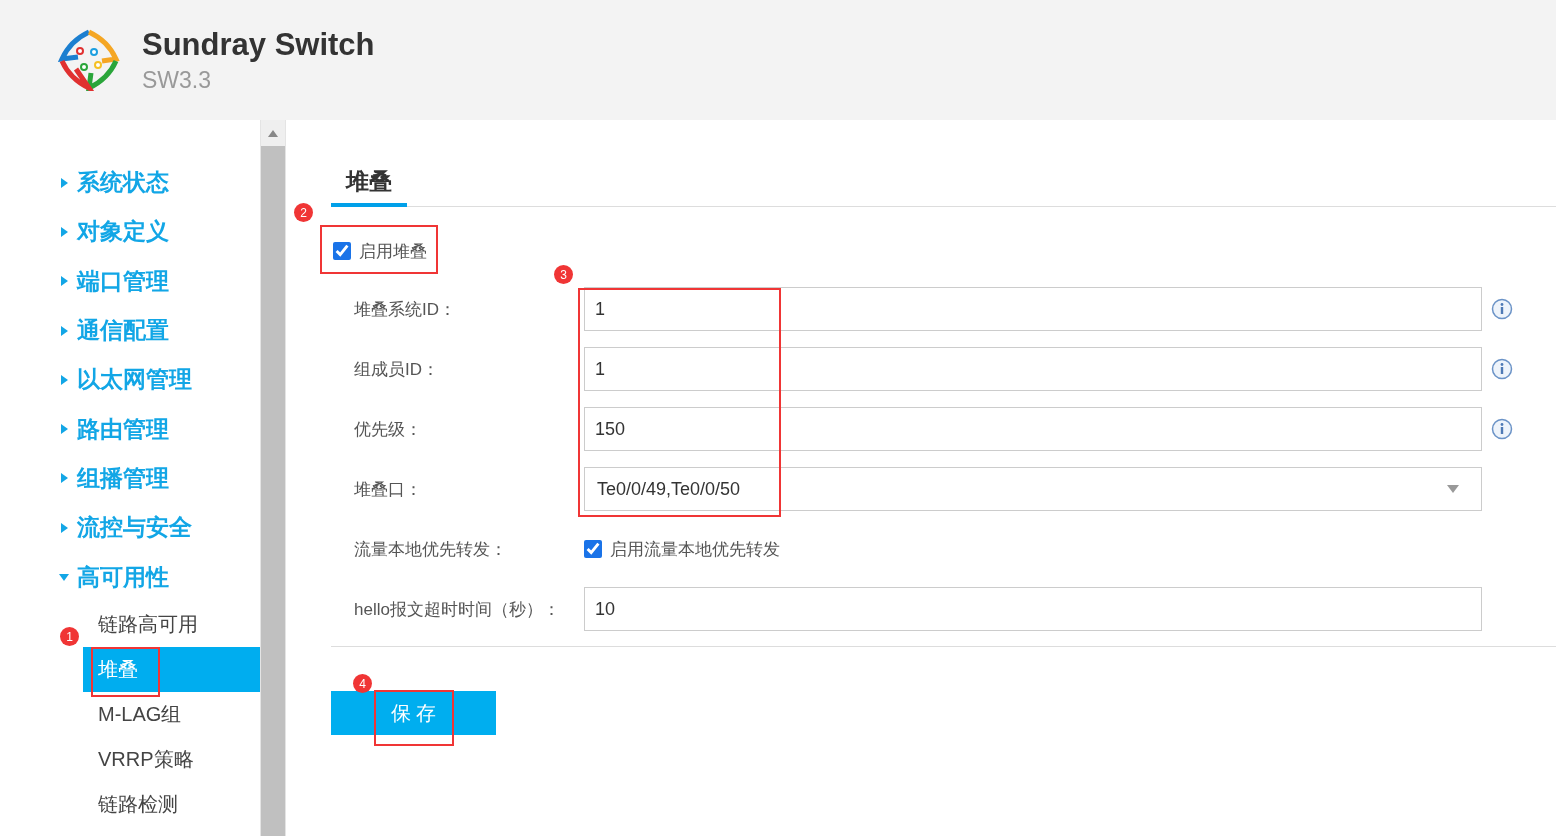 The width and height of the screenshot is (1556, 836). I want to click on menu-item: 堆叠, so click(171, 669).